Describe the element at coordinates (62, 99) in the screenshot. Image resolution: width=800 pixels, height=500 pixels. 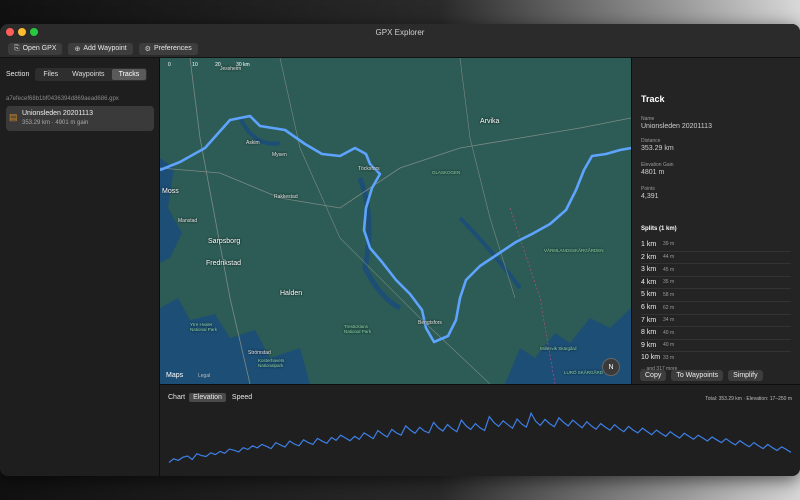
I see `file-name: a7efecef68b1bf0436394d869aead686.gpx` at that location.